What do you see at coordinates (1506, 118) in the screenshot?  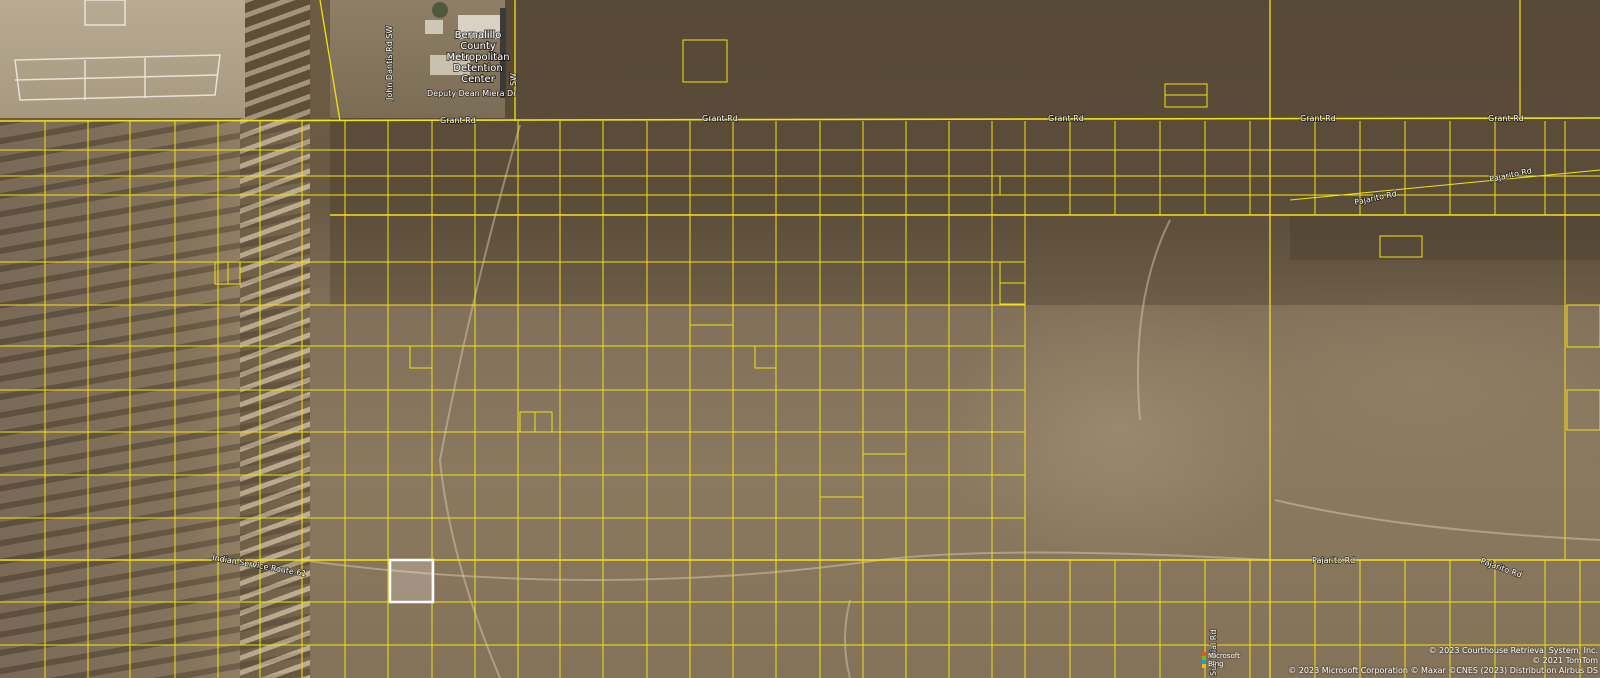 I see `road-label-grant-rd-5: Grant Rd` at bounding box center [1506, 118].